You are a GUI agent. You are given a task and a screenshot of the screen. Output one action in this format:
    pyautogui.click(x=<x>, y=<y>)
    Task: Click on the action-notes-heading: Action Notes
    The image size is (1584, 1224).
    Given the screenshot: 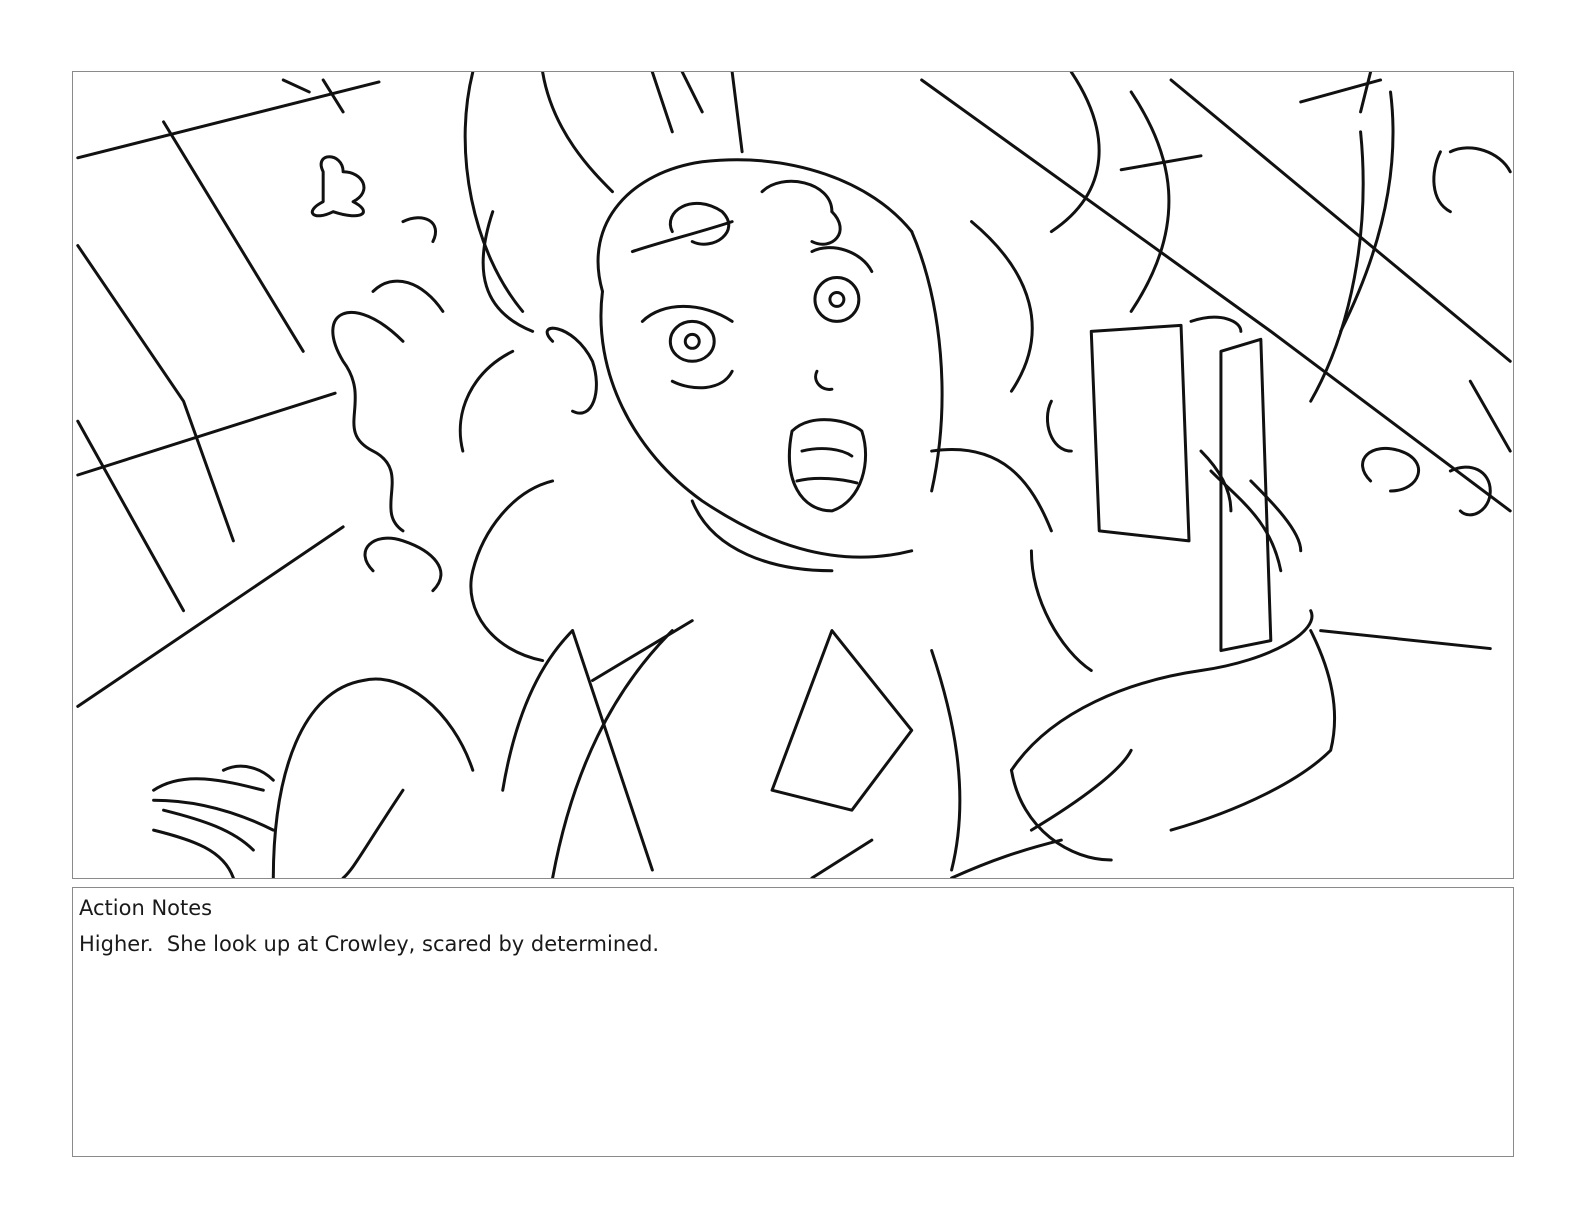 What is the action you would take?
    pyautogui.click(x=146, y=908)
    